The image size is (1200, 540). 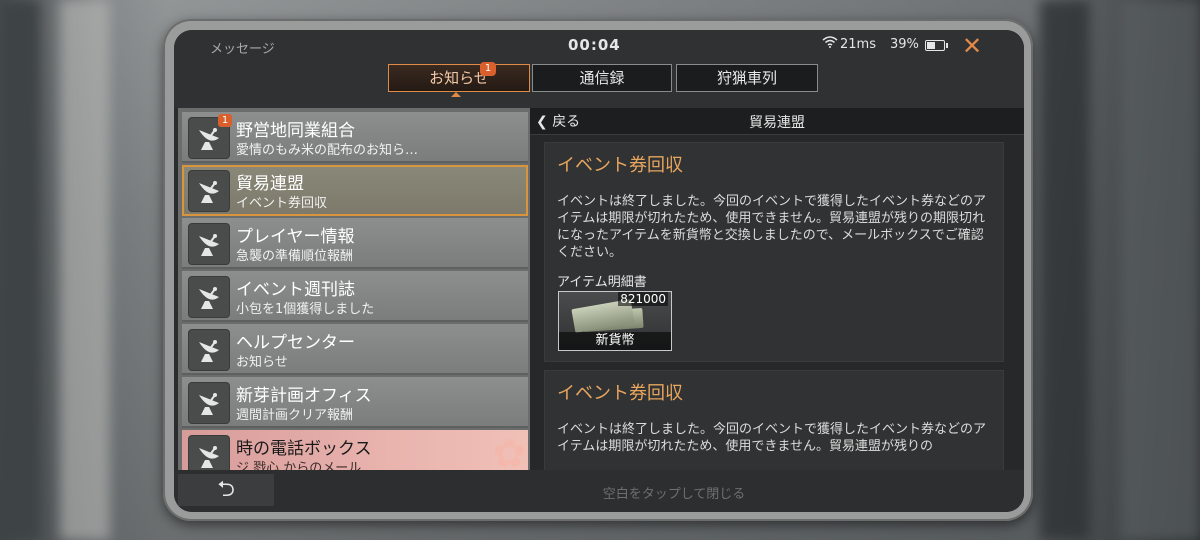 What do you see at coordinates (936, 45) in the screenshot?
I see `battery-icon` at bounding box center [936, 45].